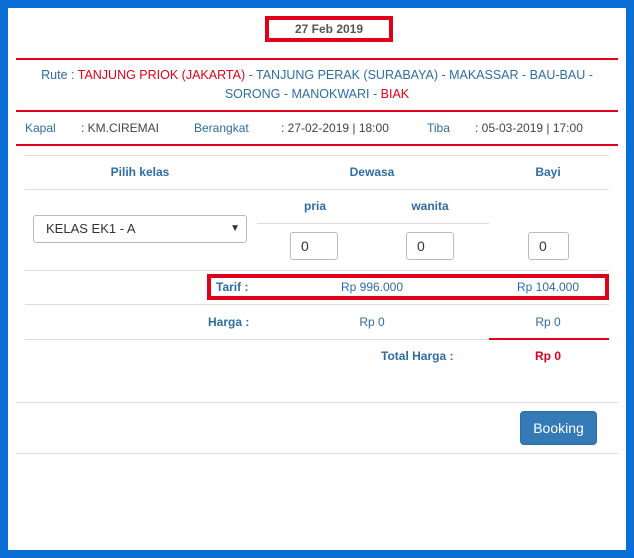  Describe the element at coordinates (417, 356) in the screenshot. I see `total-label: Total Harga :` at that location.